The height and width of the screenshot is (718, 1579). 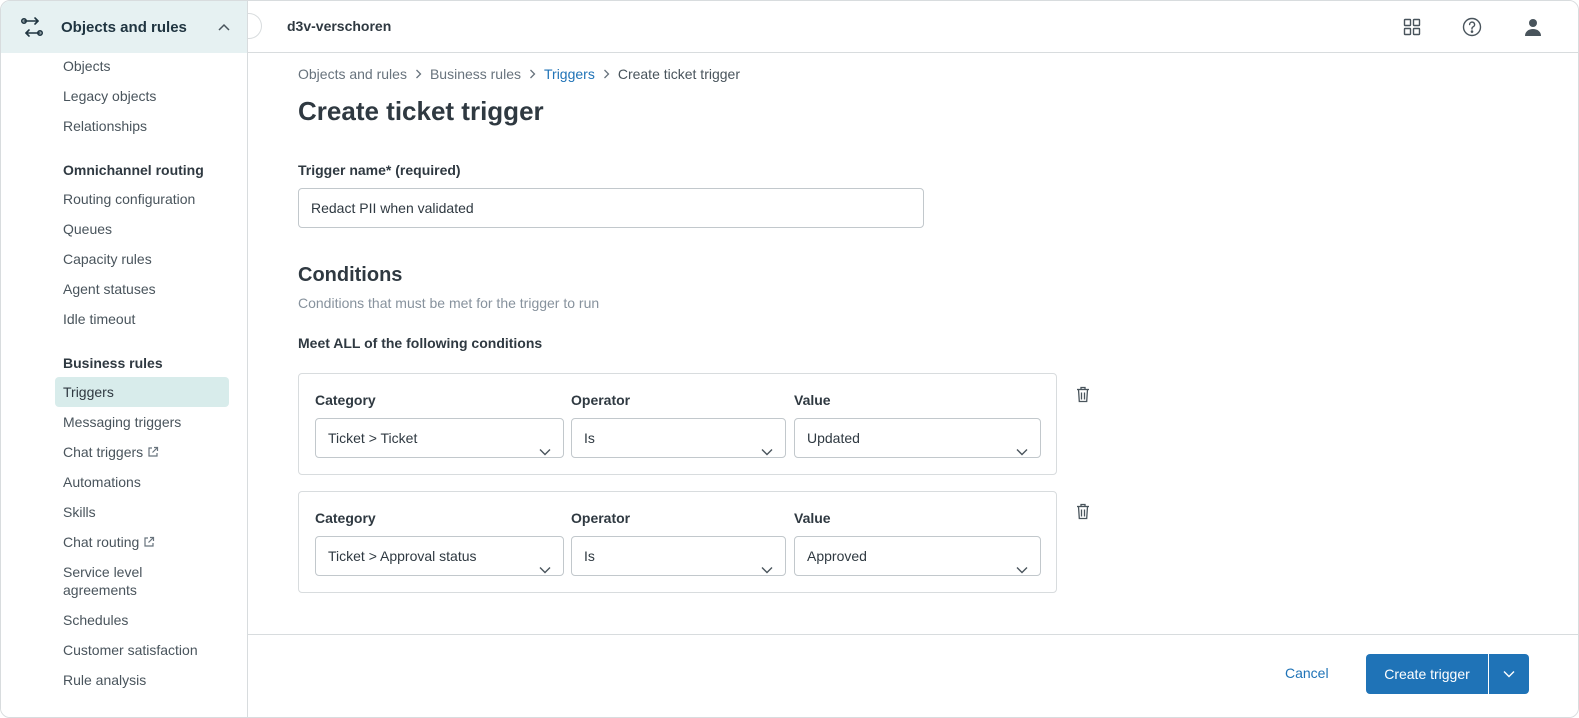 I want to click on meet-all-label: Meet ALL of the following conditions, so click(x=420, y=343).